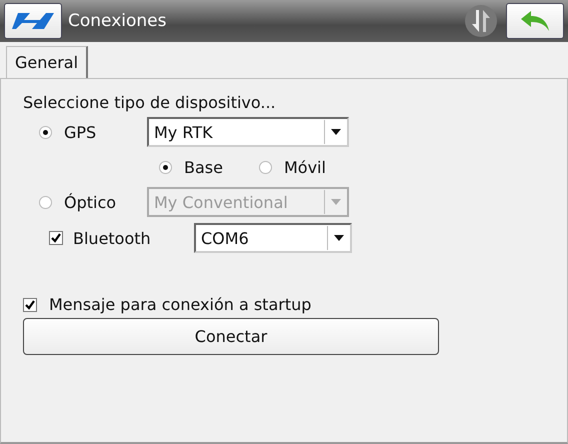  I want to click on port-dropdown: COM6, so click(273, 238).